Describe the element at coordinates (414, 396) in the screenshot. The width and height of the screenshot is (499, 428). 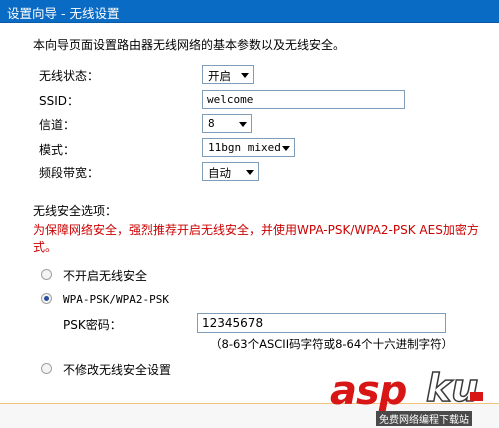
I see `watermark-logo: asp ku 免费网络编程下载站` at that location.